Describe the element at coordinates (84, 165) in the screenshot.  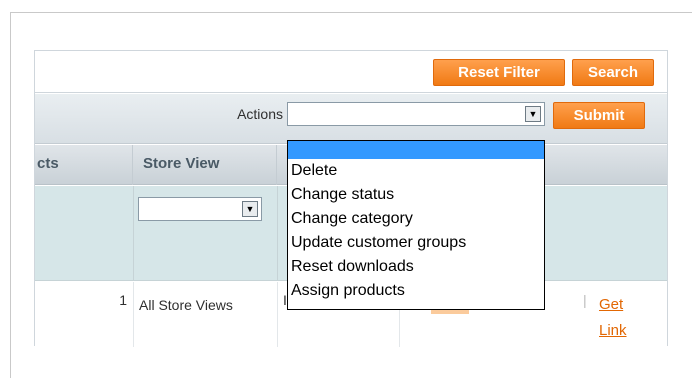
I see `column-header-products: cts` at that location.